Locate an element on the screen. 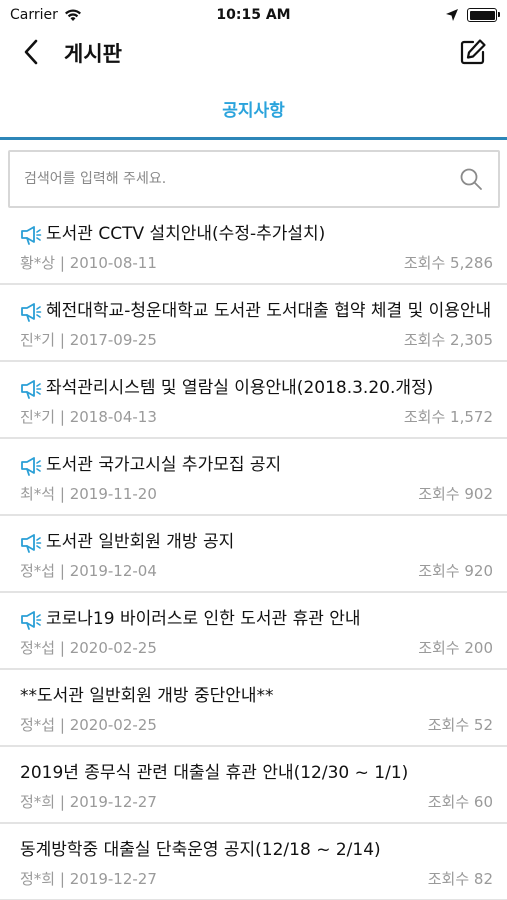 The height and width of the screenshot is (900, 507). item-title: **도서관 일반회원 개방 중단안내** is located at coordinates (147, 696).